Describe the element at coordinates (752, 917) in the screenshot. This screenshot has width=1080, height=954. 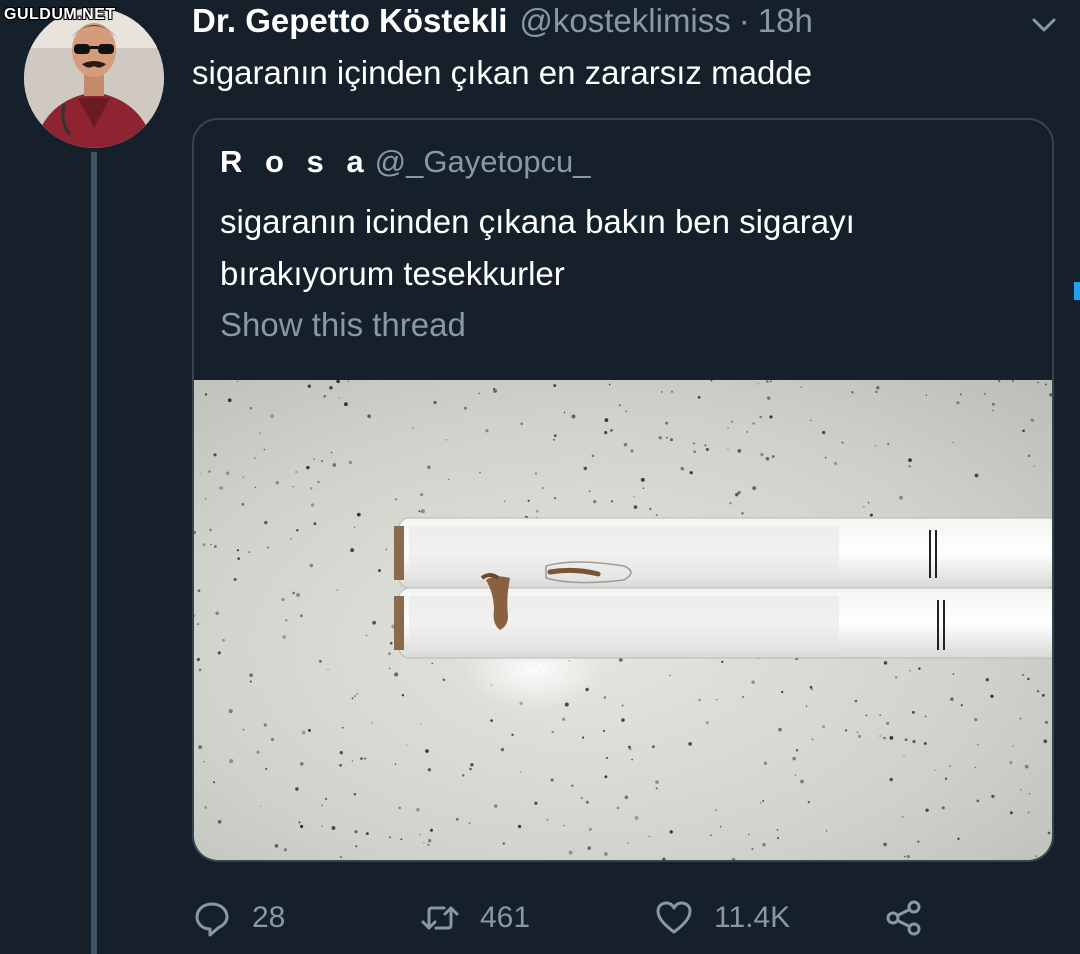
I see `like-count: 11.4K` at that location.